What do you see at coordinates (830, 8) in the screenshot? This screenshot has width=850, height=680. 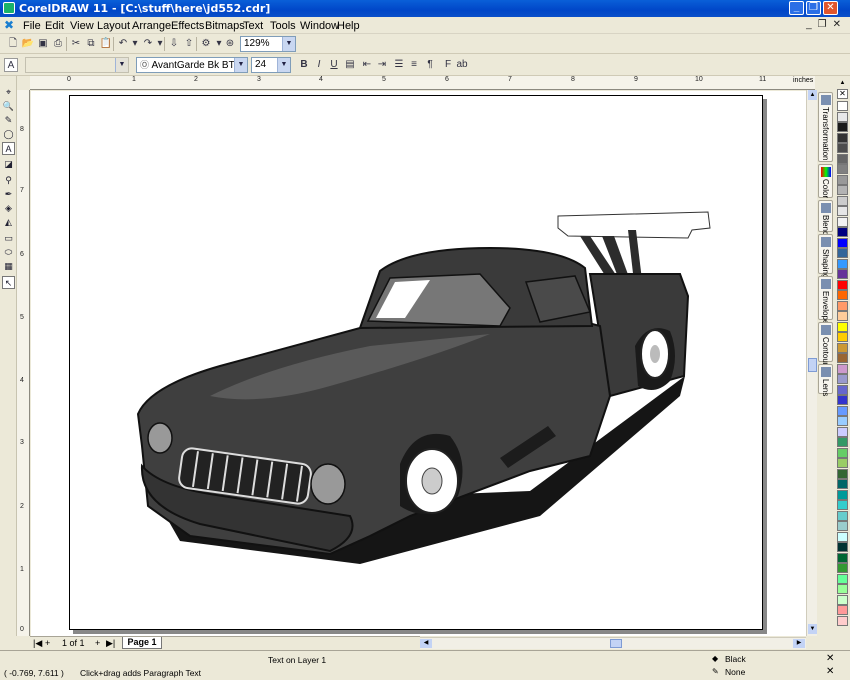 I see `close-button: ✕` at bounding box center [830, 8].